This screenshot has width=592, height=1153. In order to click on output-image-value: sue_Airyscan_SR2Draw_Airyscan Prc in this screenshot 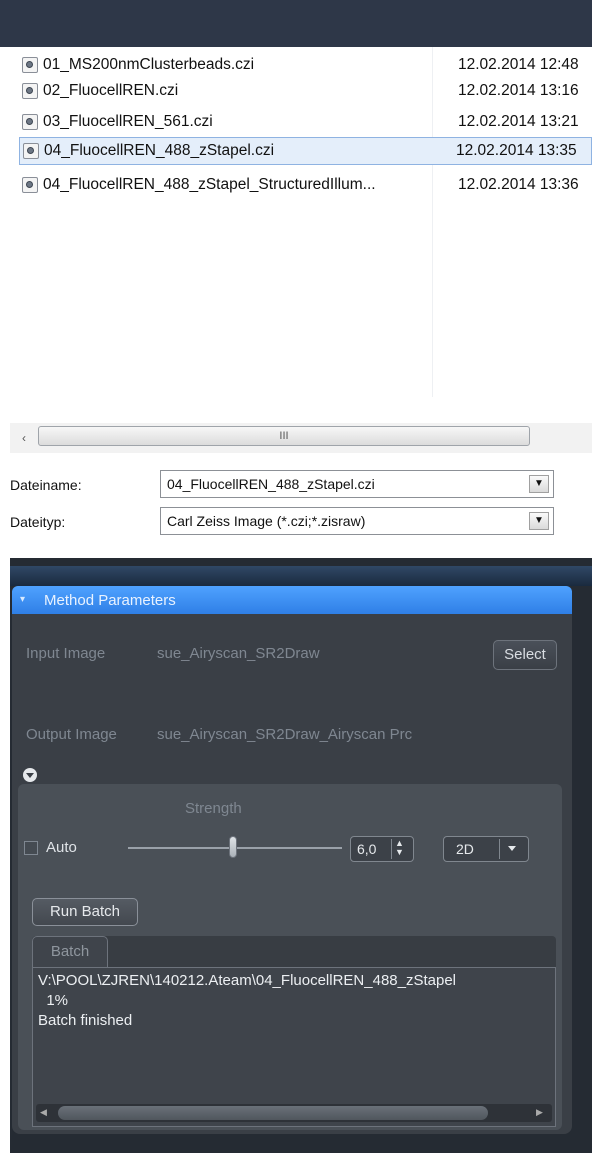, I will do `click(285, 734)`.